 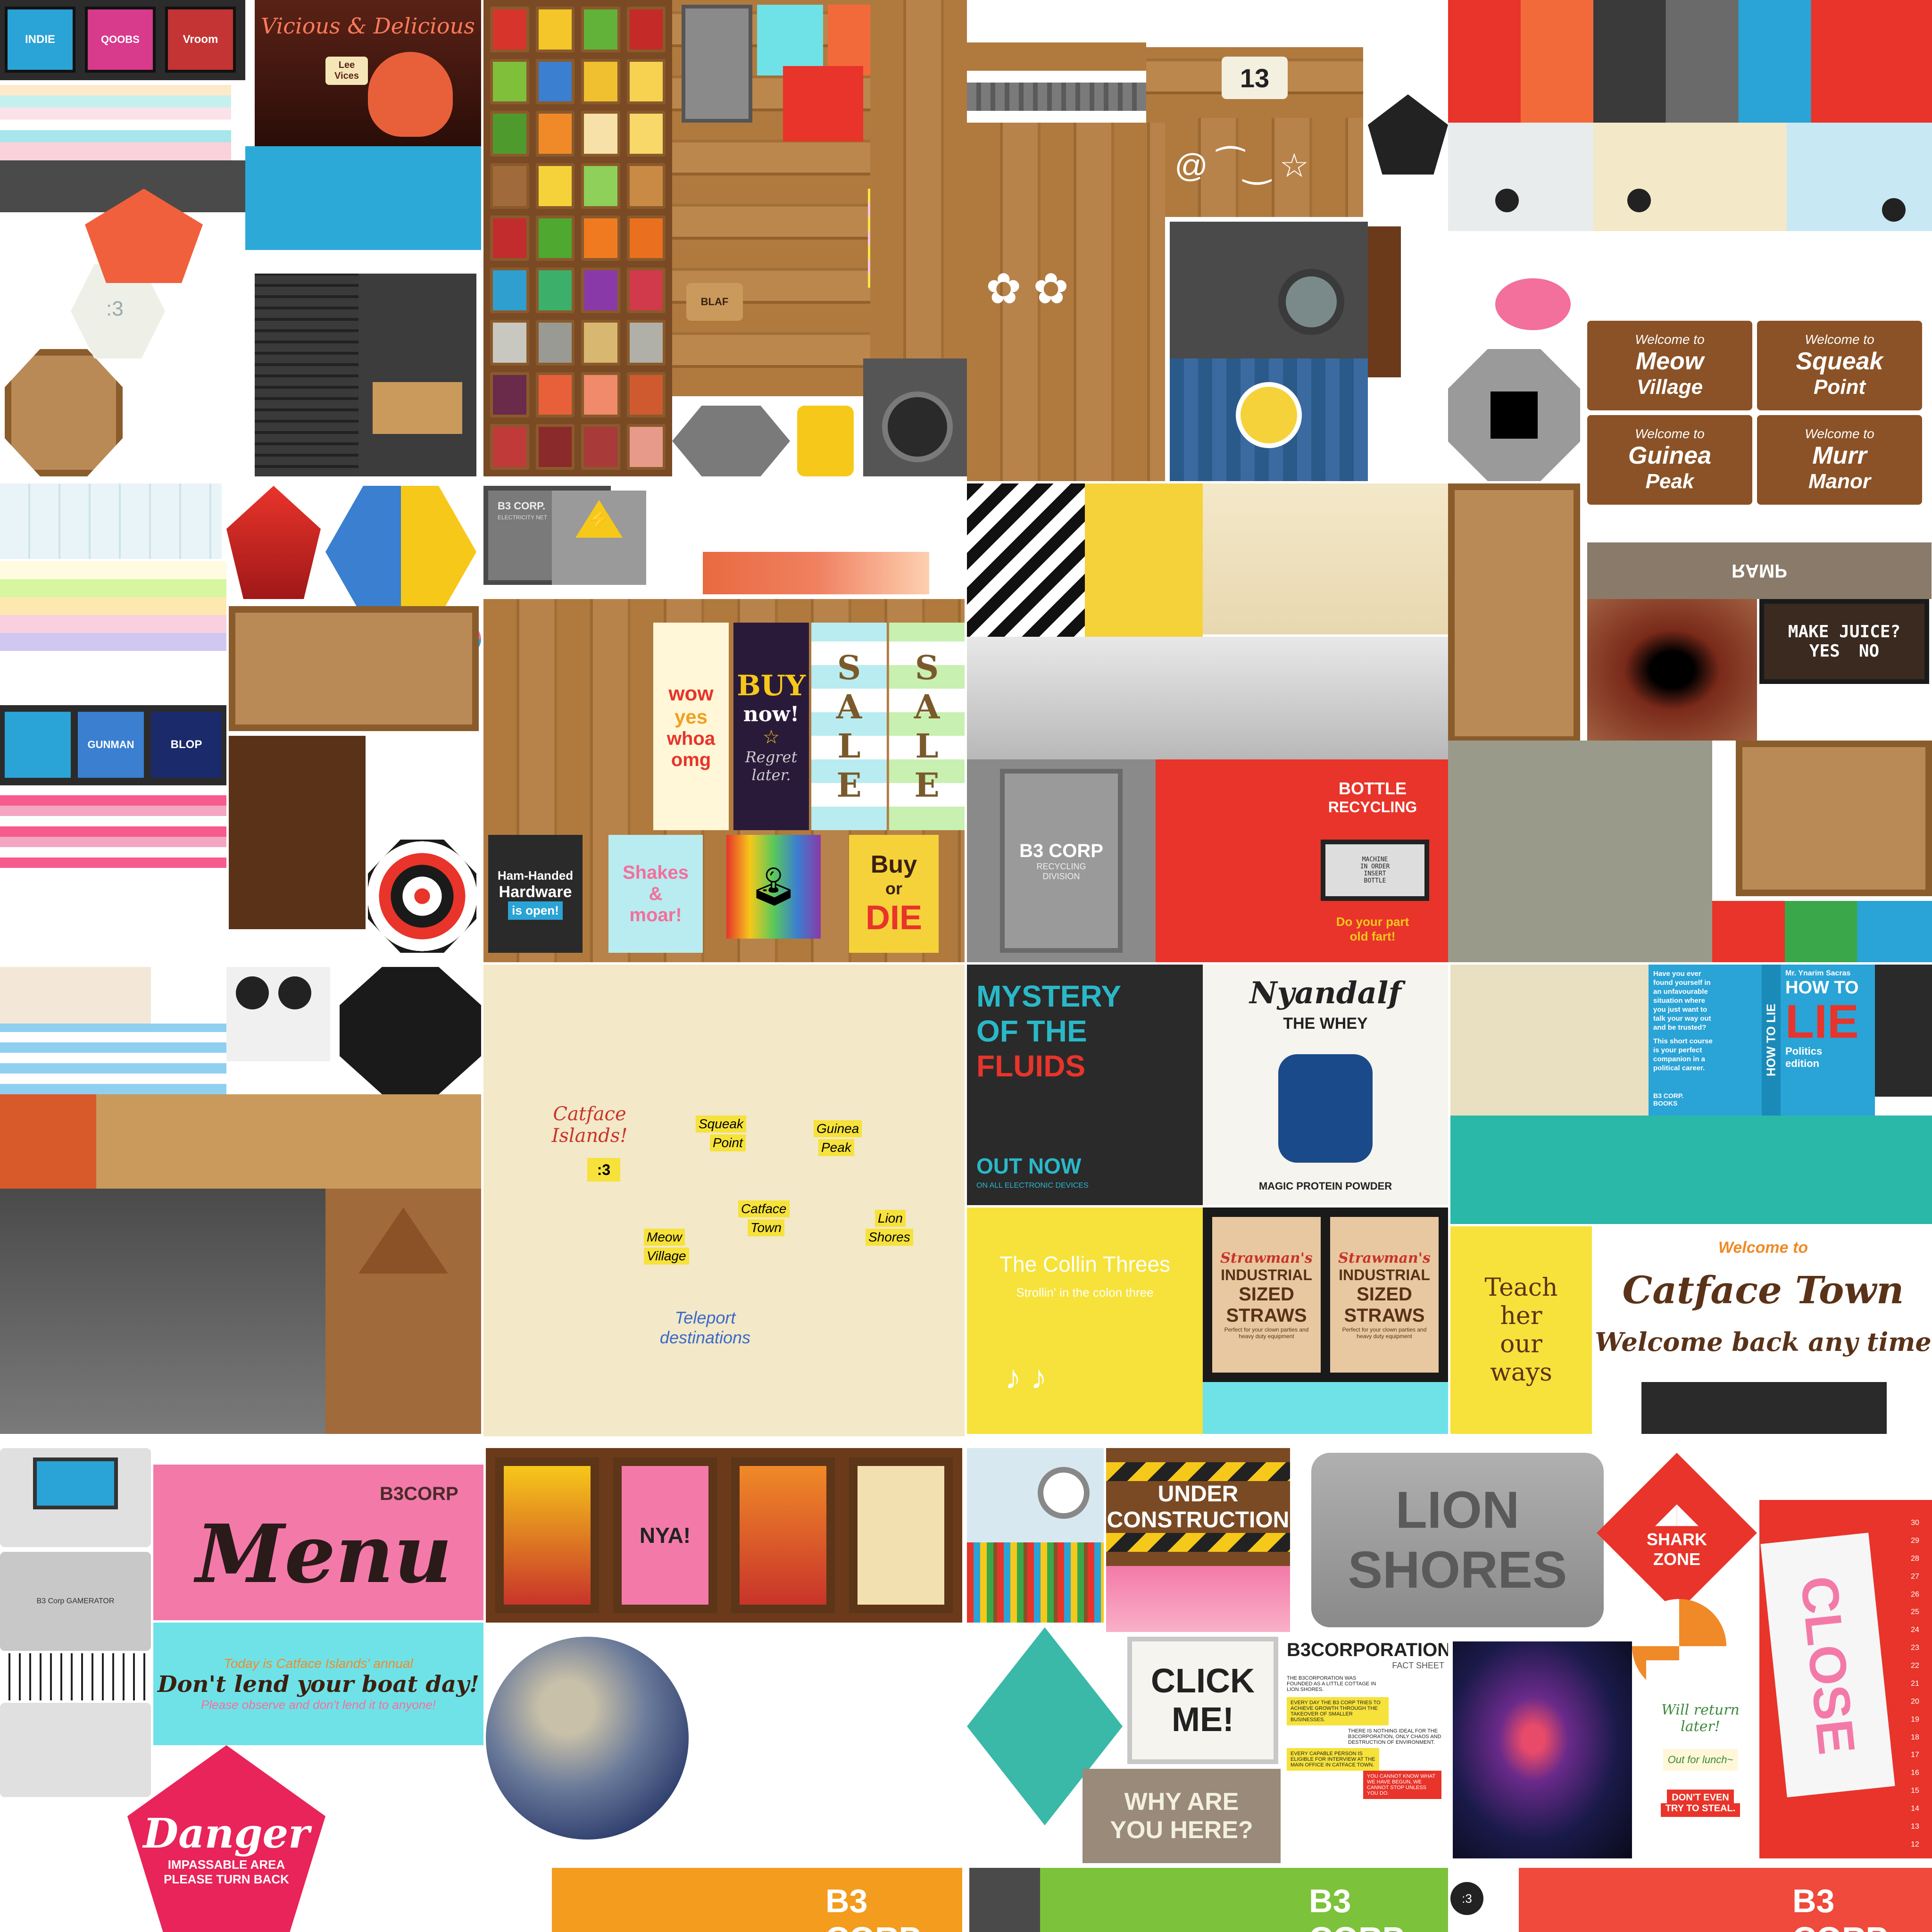 What do you see at coordinates (368, 73) in the screenshot?
I see `poster-vicious-delicious: Vicious & Delicious Lee Vices` at bounding box center [368, 73].